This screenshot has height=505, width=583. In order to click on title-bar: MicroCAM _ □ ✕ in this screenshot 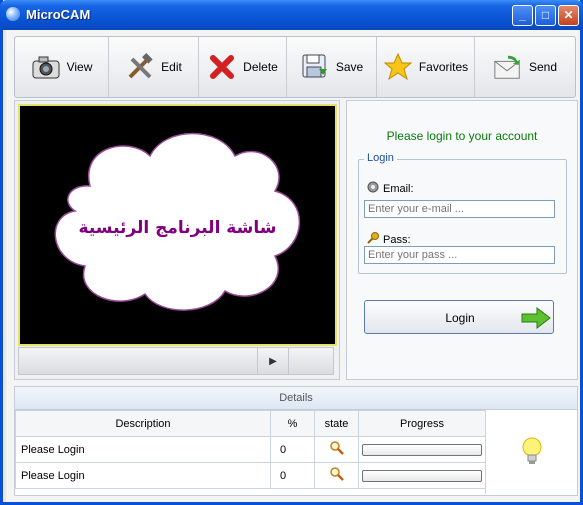, I will do `click(291, 15)`.